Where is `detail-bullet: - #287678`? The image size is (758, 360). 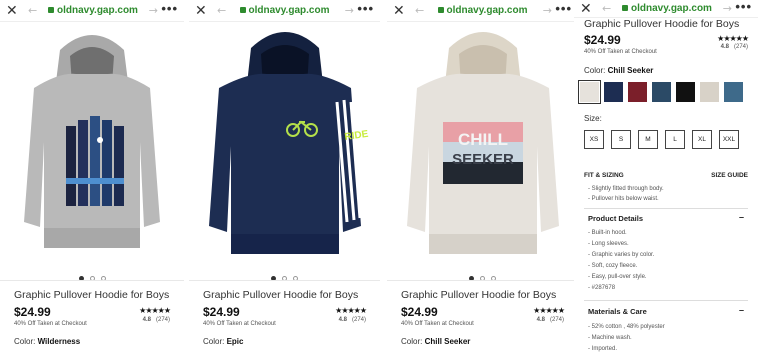 detail-bullet: - #287678 is located at coordinates (602, 288).